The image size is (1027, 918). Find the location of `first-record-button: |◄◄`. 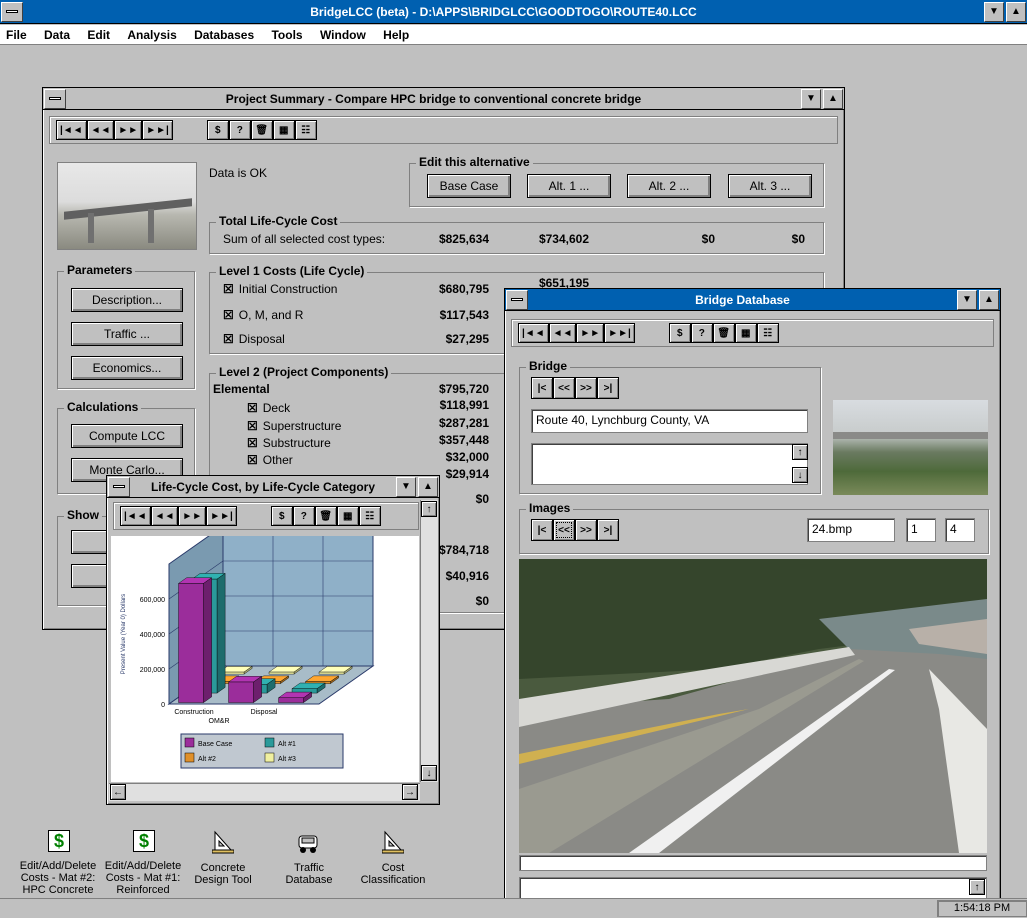

first-record-button: |◄◄ is located at coordinates (71, 130).